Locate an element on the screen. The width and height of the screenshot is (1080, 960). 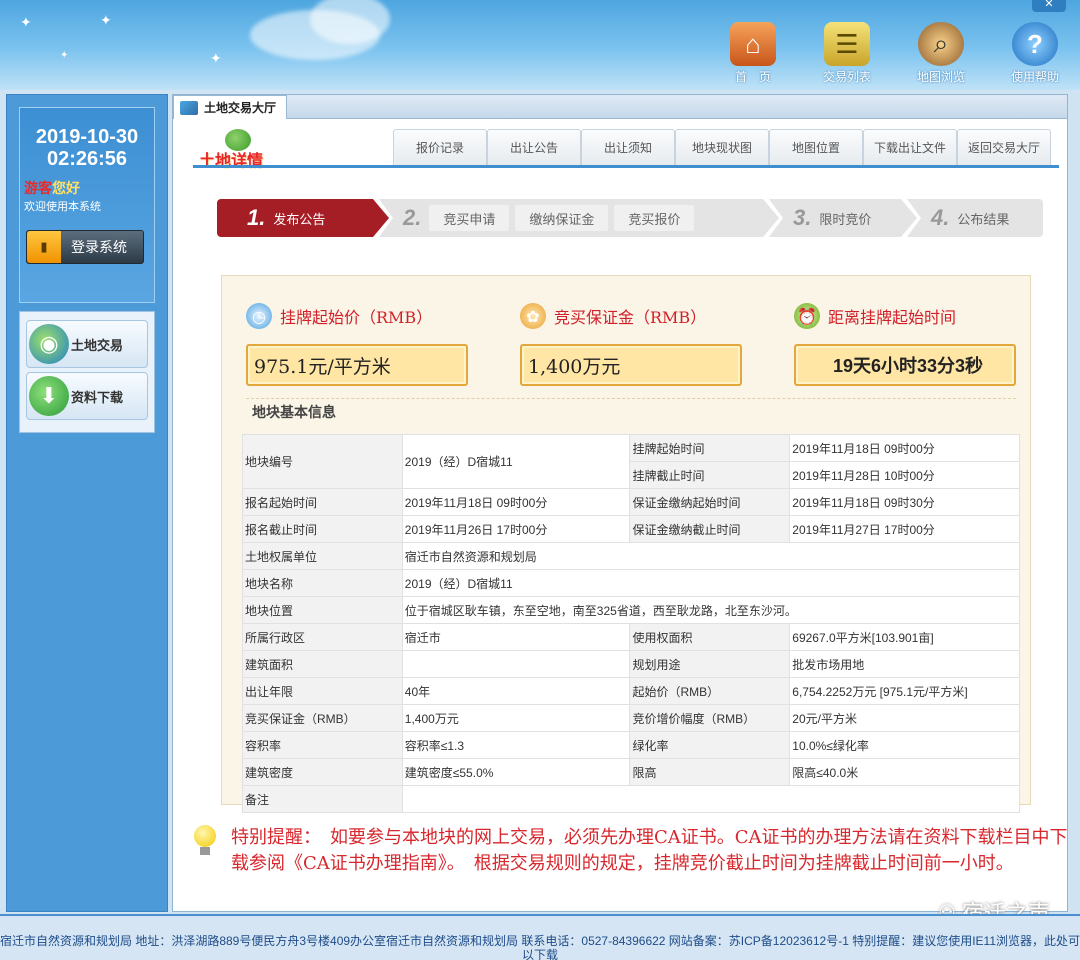
step-result: 4. 公布结果 is located at coordinates (975, 218).